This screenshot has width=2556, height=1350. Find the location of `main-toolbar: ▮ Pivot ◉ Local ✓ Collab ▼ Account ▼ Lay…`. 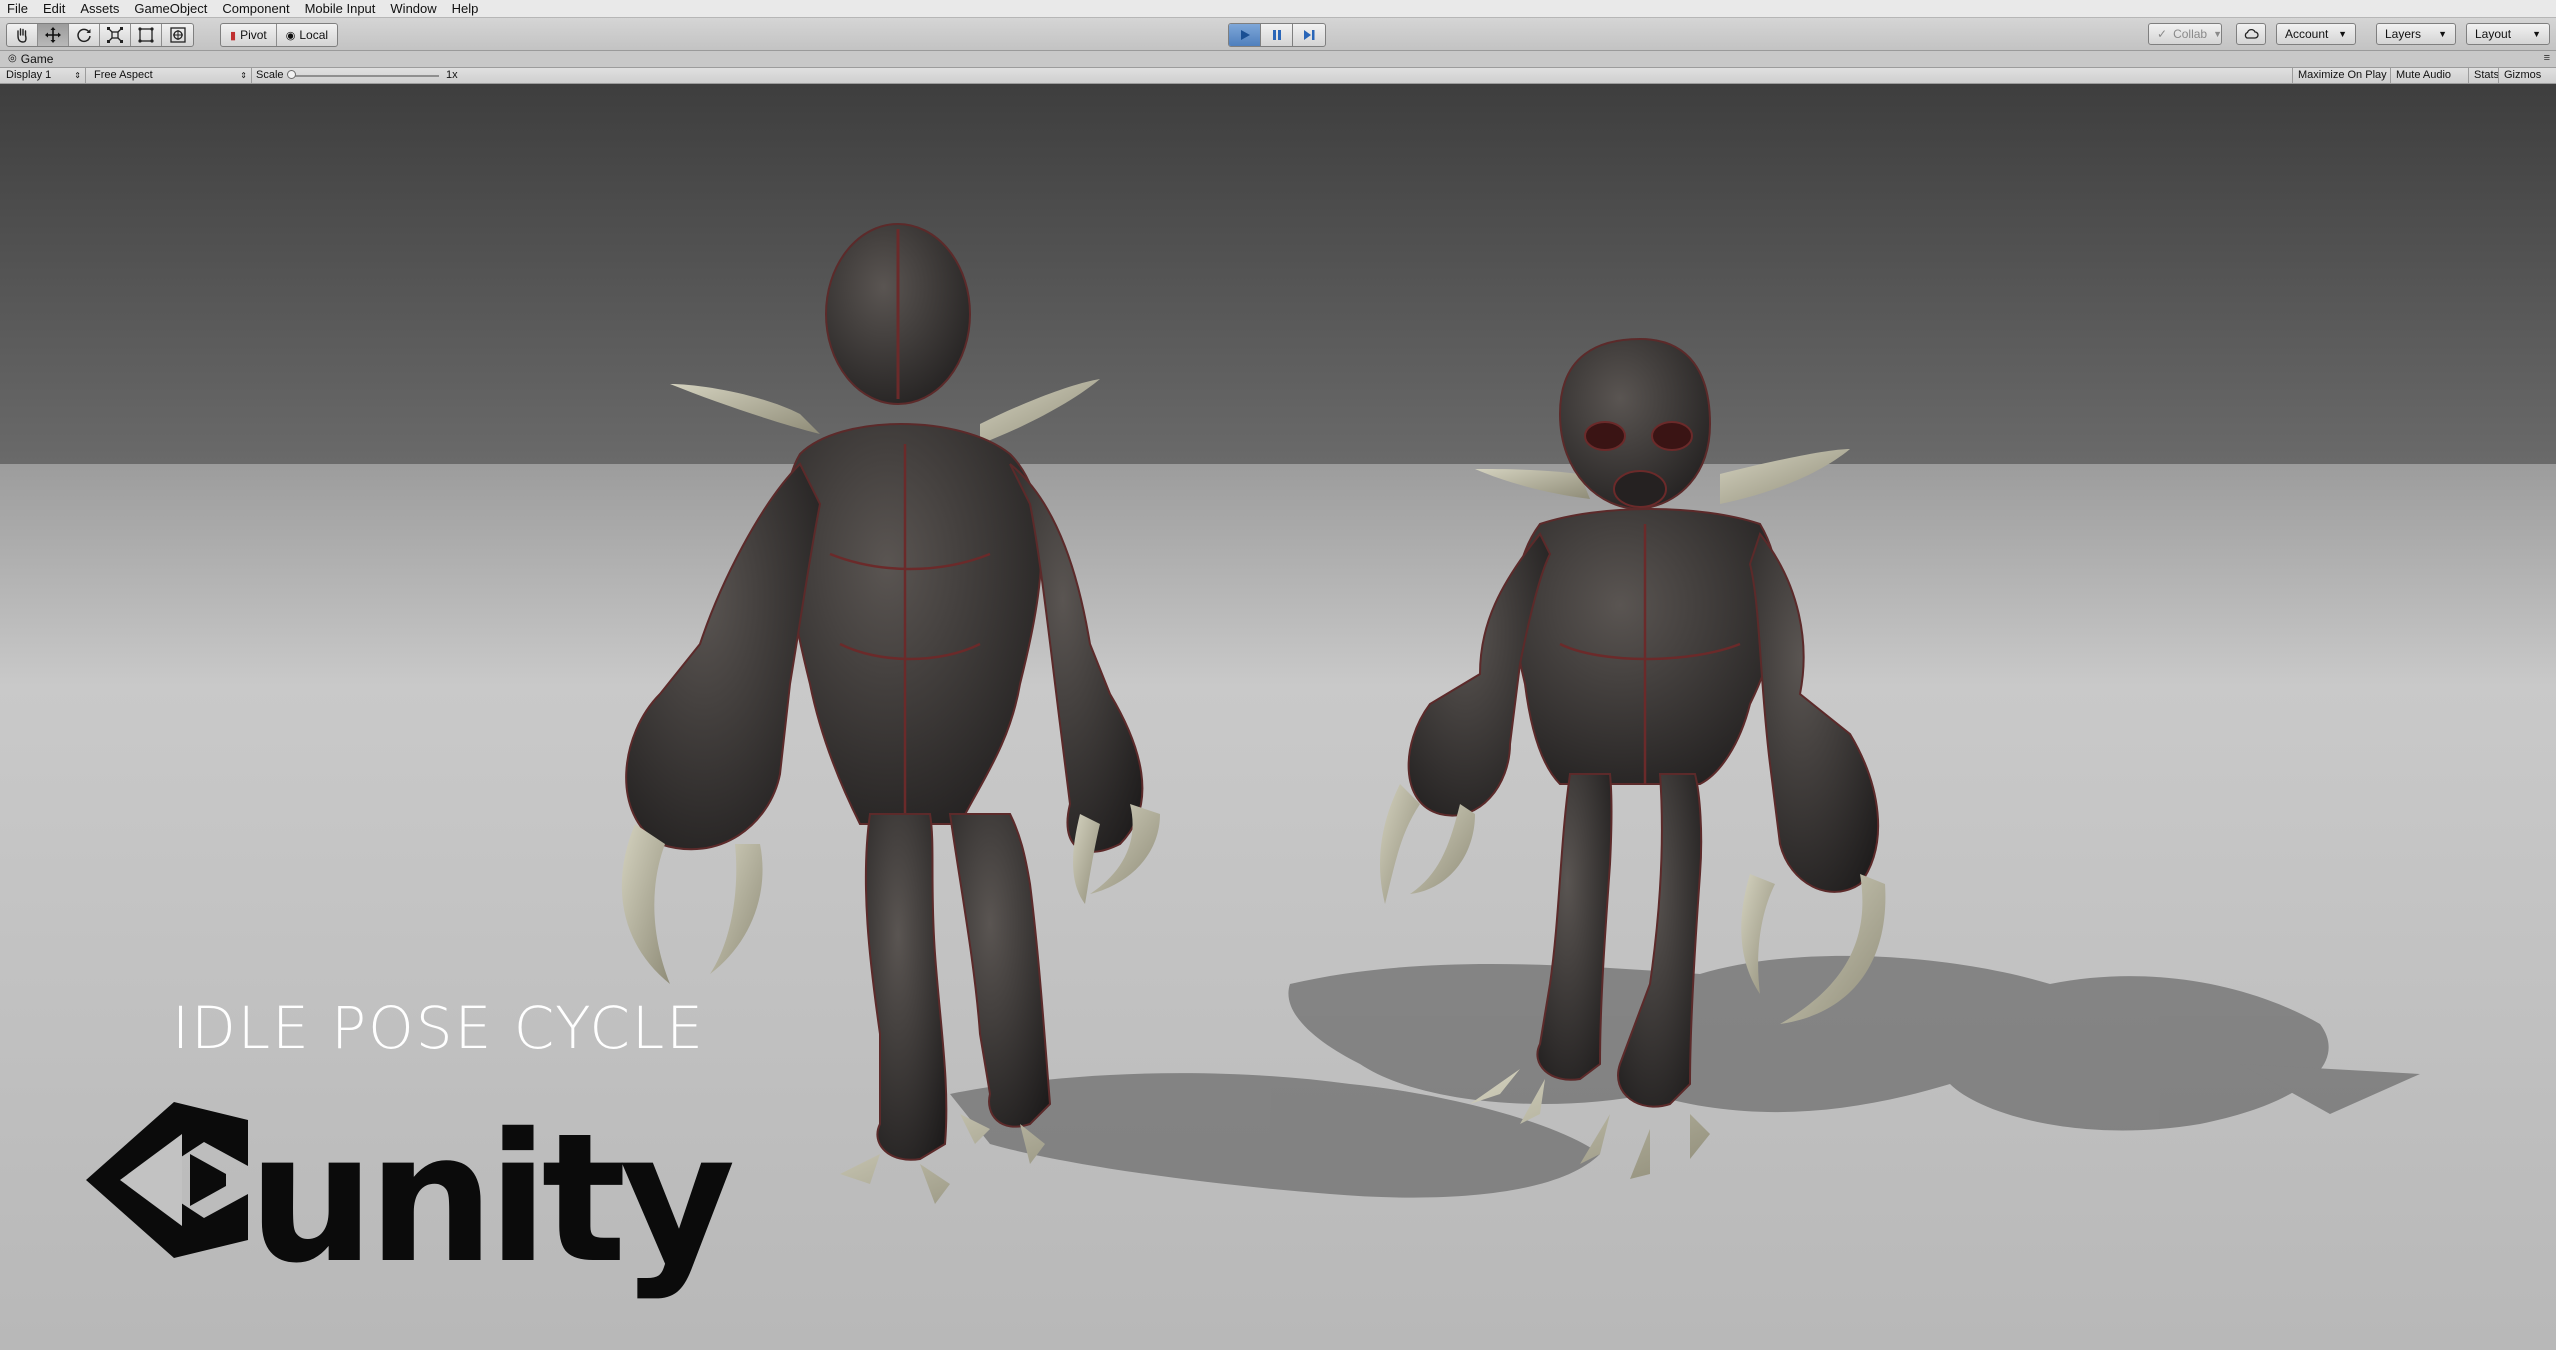

main-toolbar: ▮ Pivot ◉ Local ✓ Collab ▼ Account ▼ Lay… is located at coordinates (1278, 34).